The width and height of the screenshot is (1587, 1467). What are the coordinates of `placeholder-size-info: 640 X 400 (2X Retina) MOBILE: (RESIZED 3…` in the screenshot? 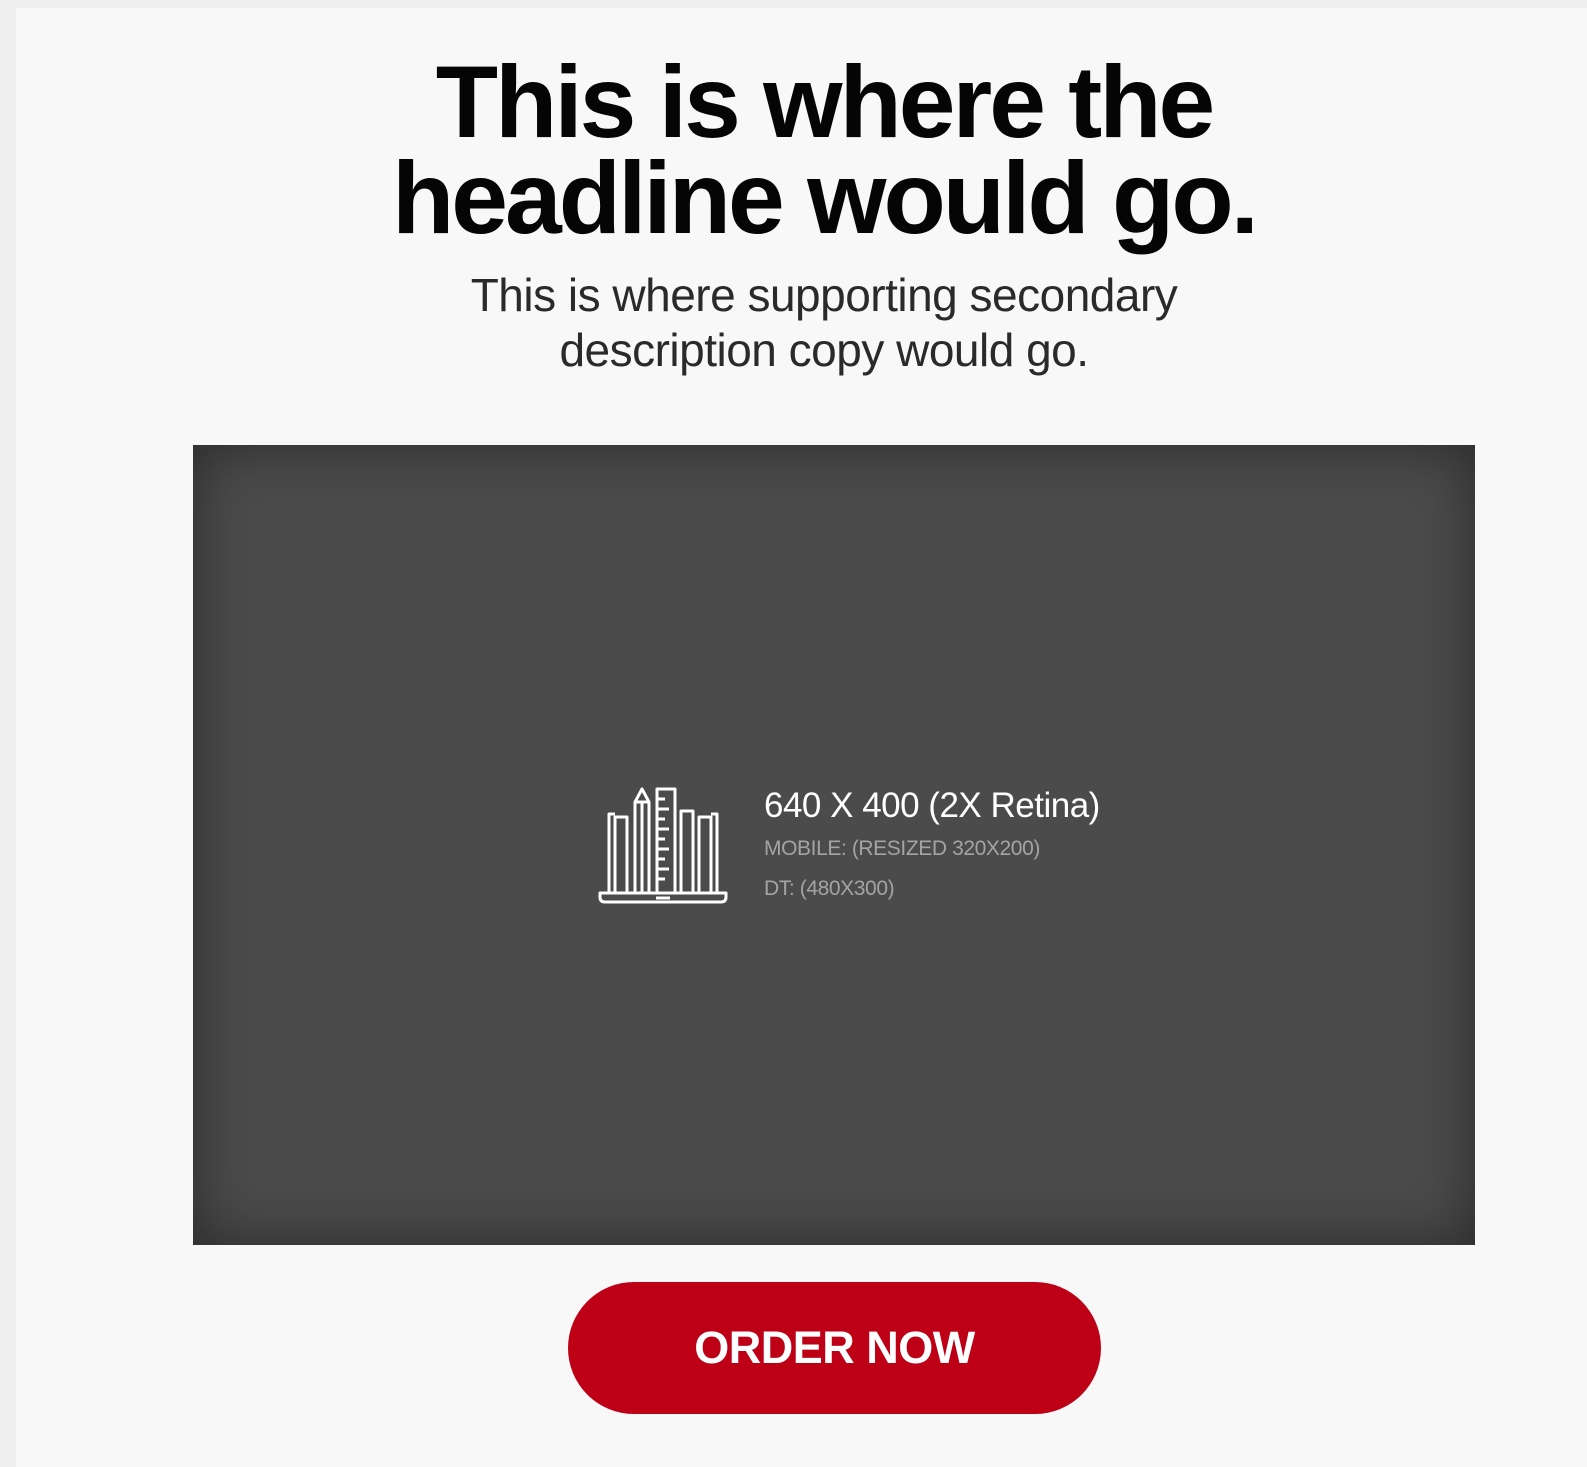 It's located at (1024, 844).